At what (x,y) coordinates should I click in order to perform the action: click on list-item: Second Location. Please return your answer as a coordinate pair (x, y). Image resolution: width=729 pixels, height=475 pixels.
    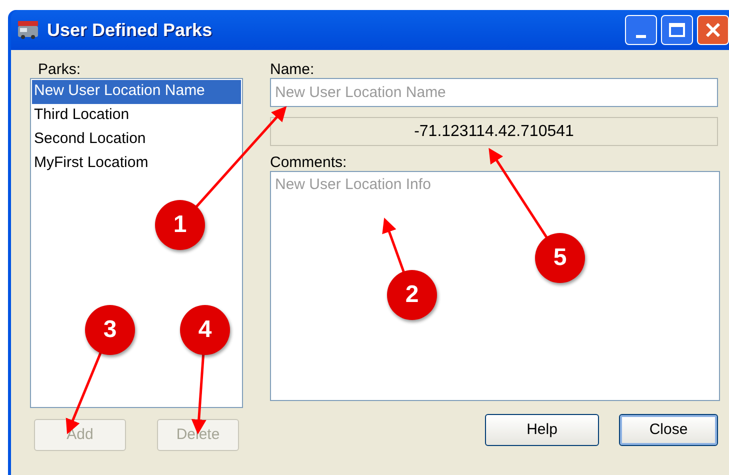
    Looking at the image, I should click on (136, 140).